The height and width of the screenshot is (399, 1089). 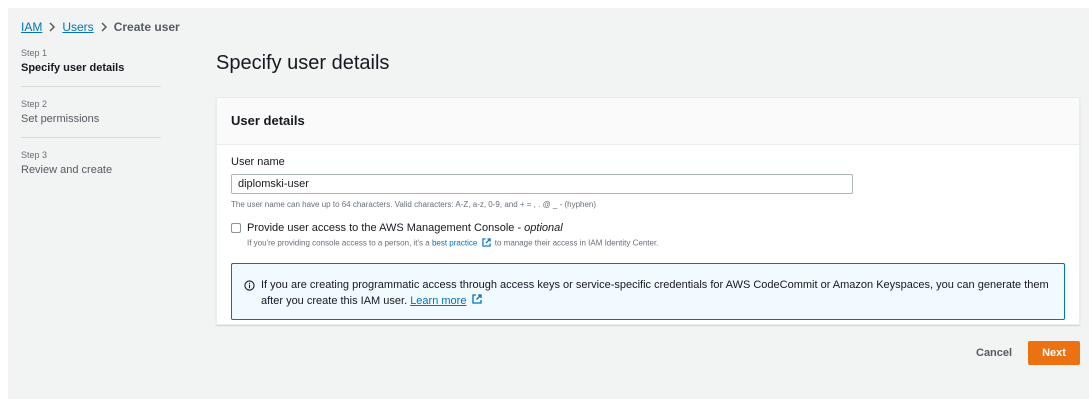 I want to click on best-practice-link: best practice, so click(x=454, y=243).